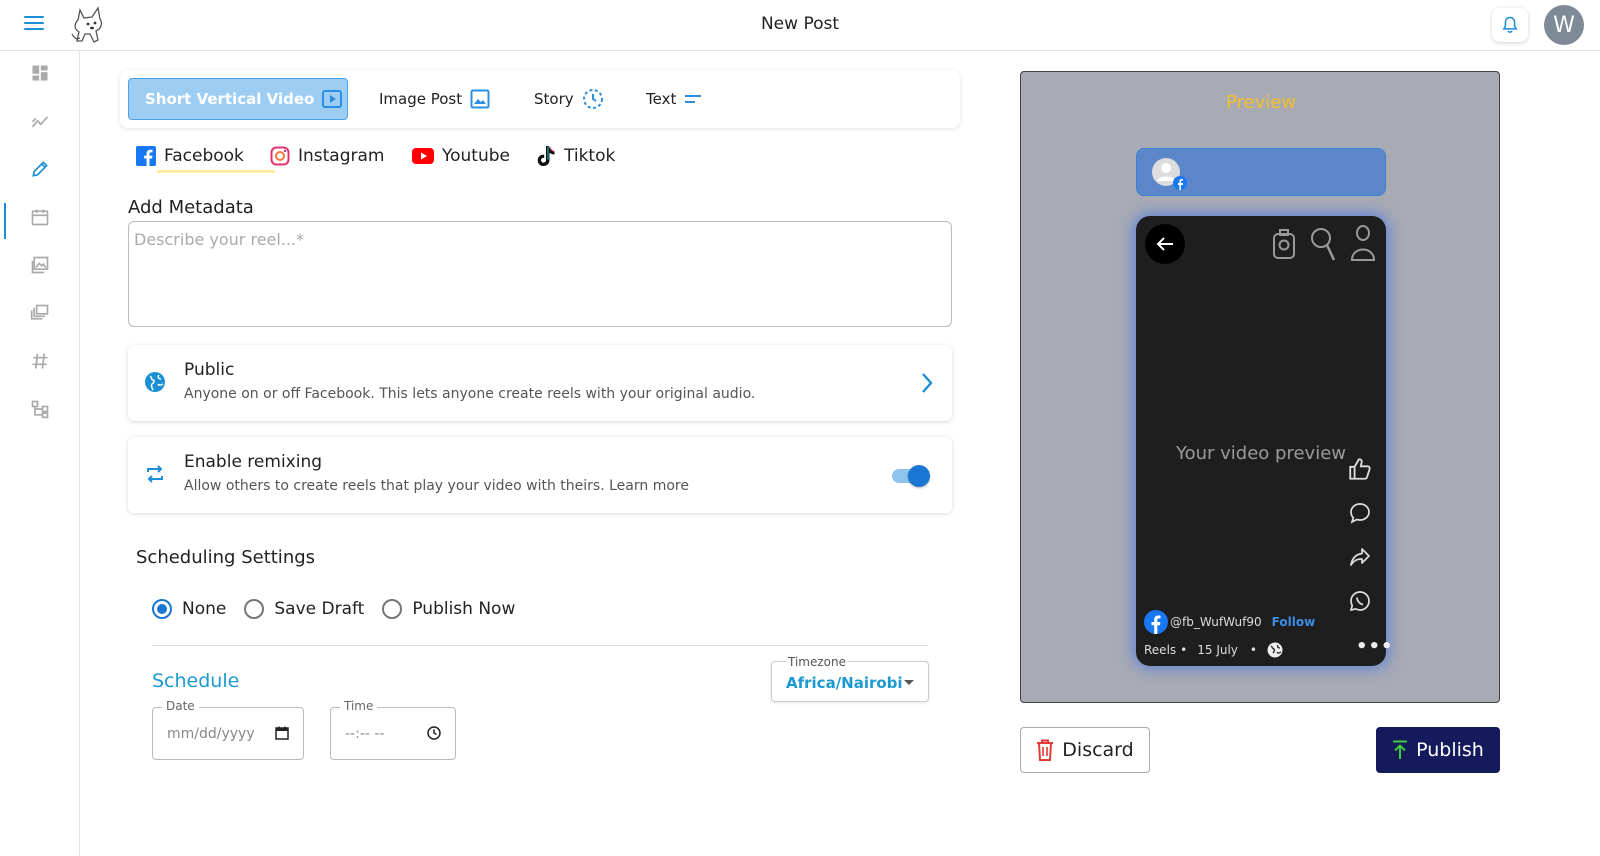  I want to click on dropdown-caret-icon, so click(909, 682).